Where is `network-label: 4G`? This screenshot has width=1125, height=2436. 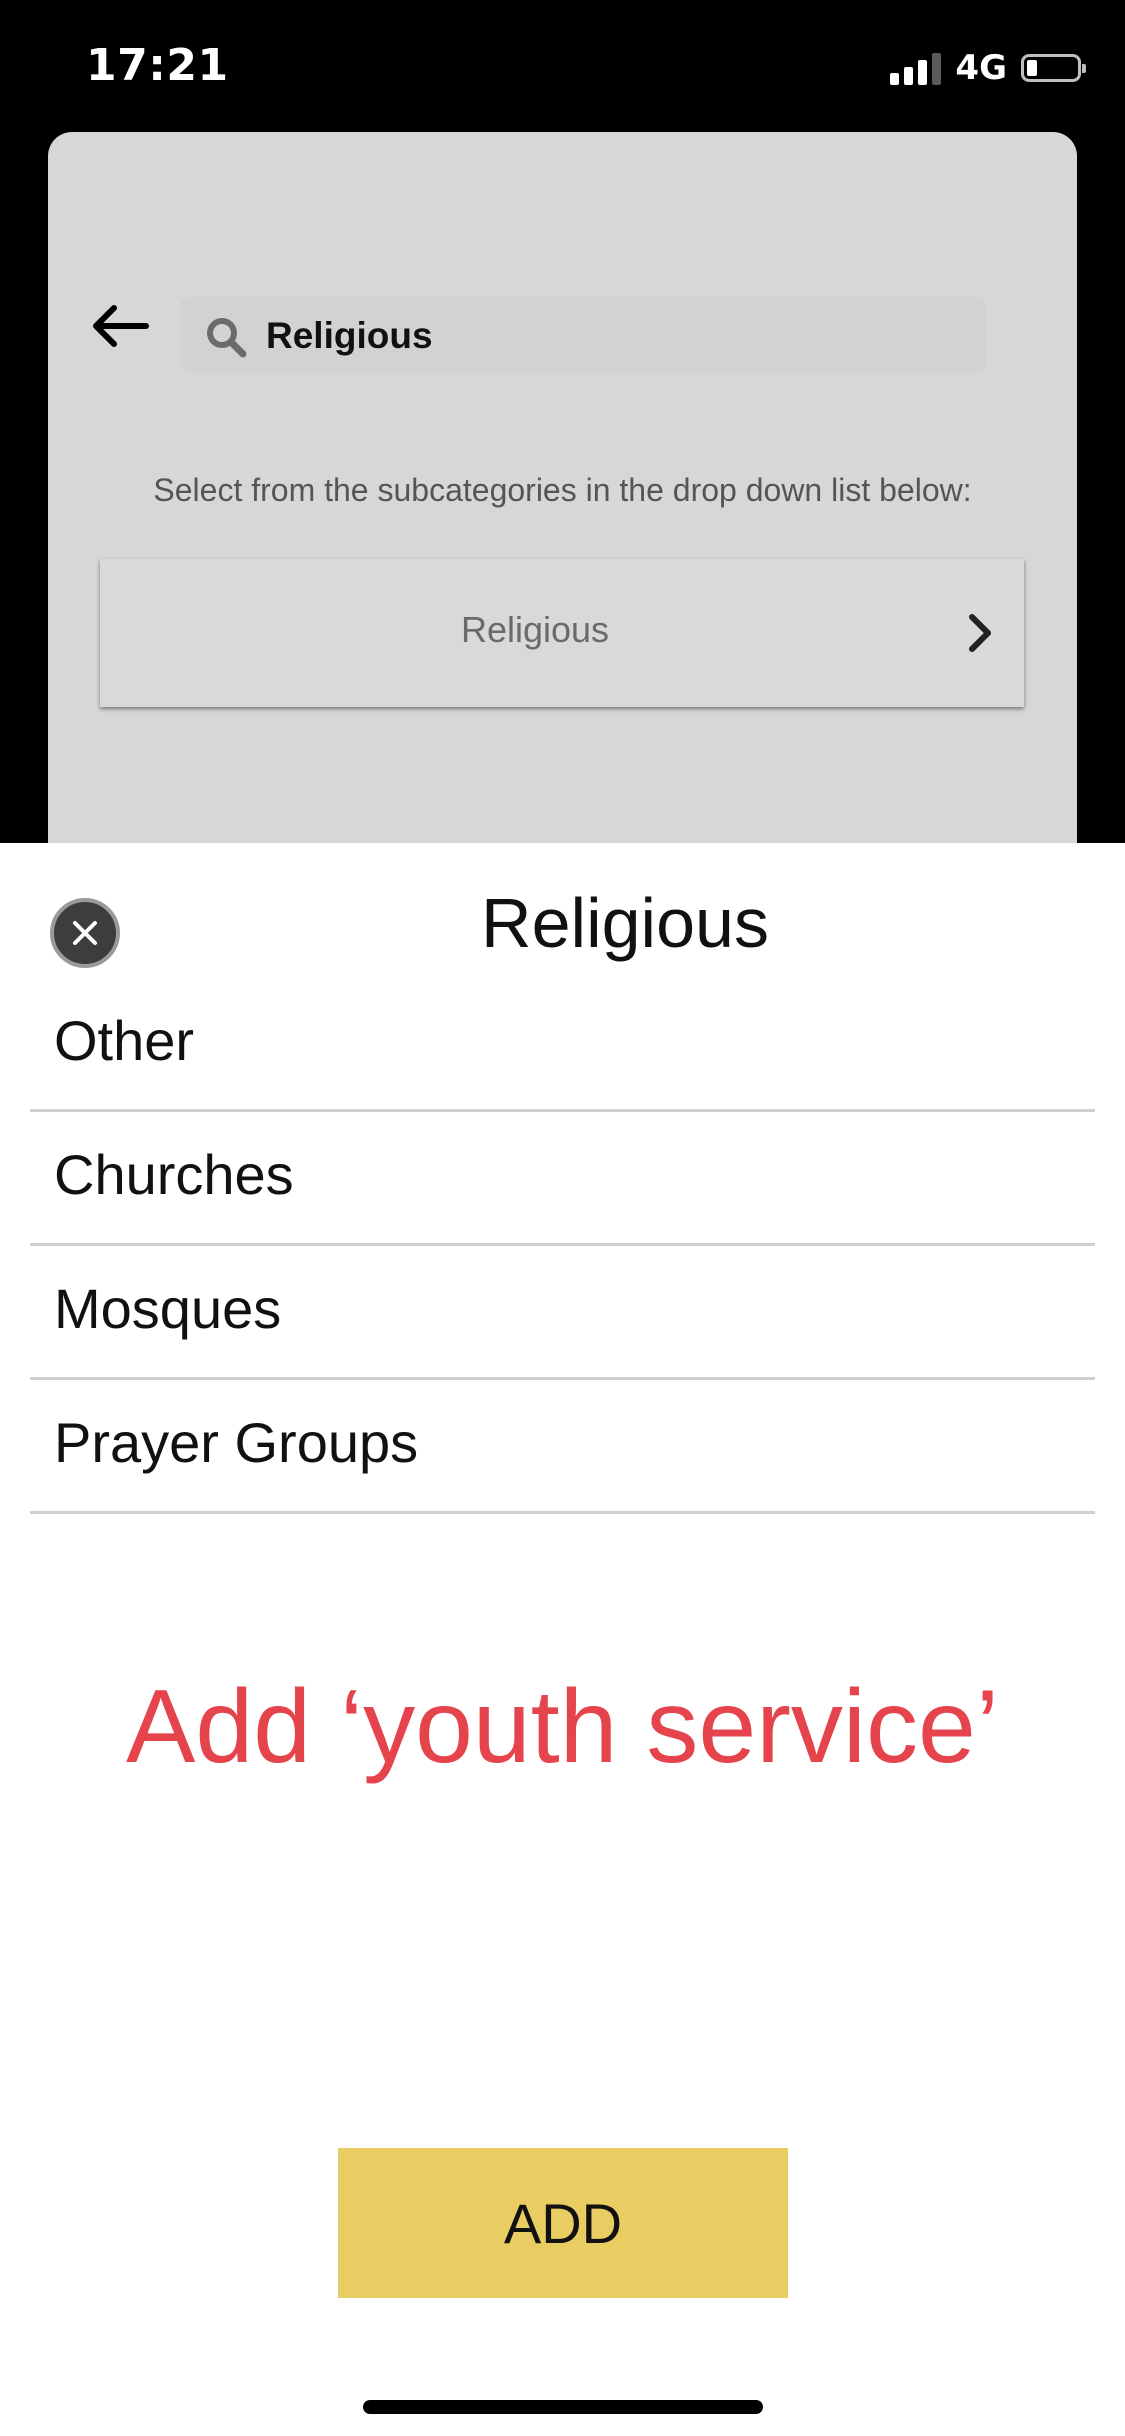
network-label: 4G is located at coordinates (981, 68).